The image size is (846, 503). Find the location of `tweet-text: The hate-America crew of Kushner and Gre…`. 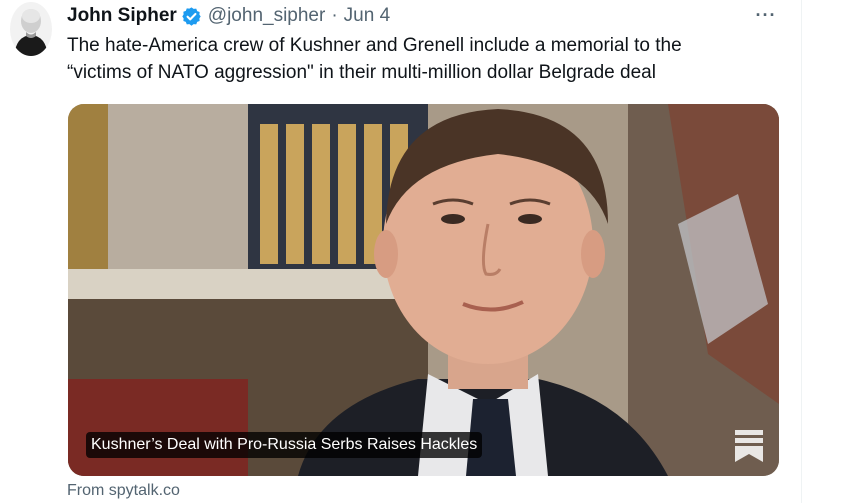

tweet-text: The hate-America crew of Kushner and Gre… is located at coordinates (427, 59).